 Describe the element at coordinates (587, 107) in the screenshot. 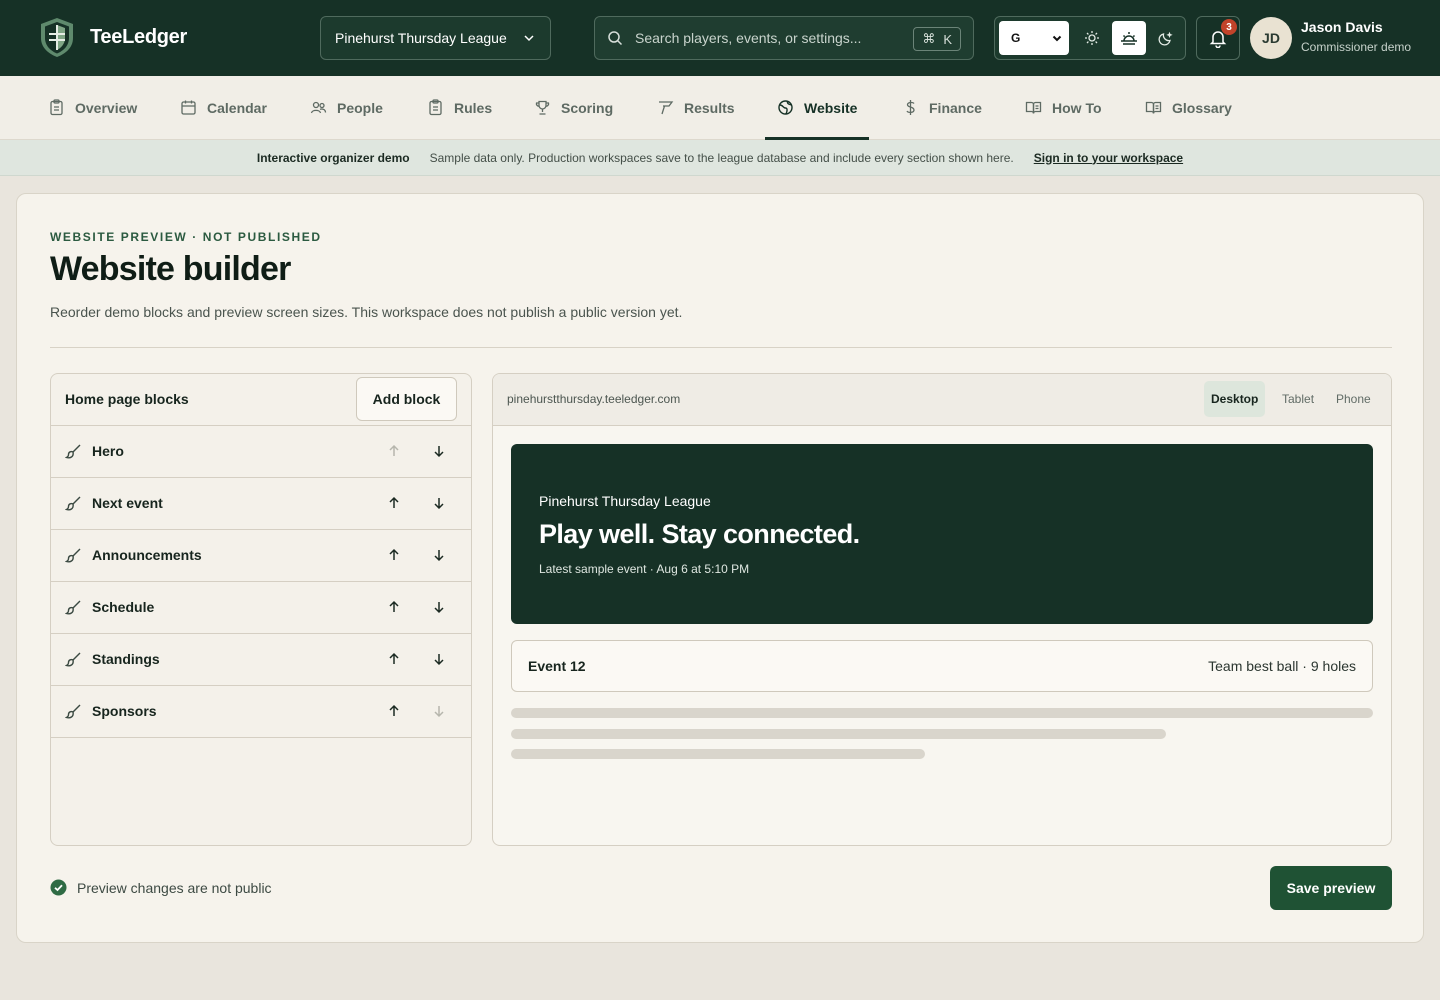

I see `tab-label: Scoring` at that location.